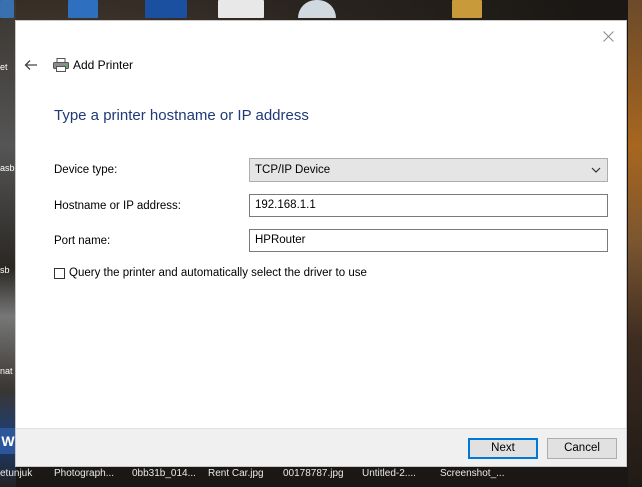 Image resolution: width=642 pixels, height=487 pixels. What do you see at coordinates (428, 240) in the screenshot?
I see `port-name-input: HPRouter` at bounding box center [428, 240].